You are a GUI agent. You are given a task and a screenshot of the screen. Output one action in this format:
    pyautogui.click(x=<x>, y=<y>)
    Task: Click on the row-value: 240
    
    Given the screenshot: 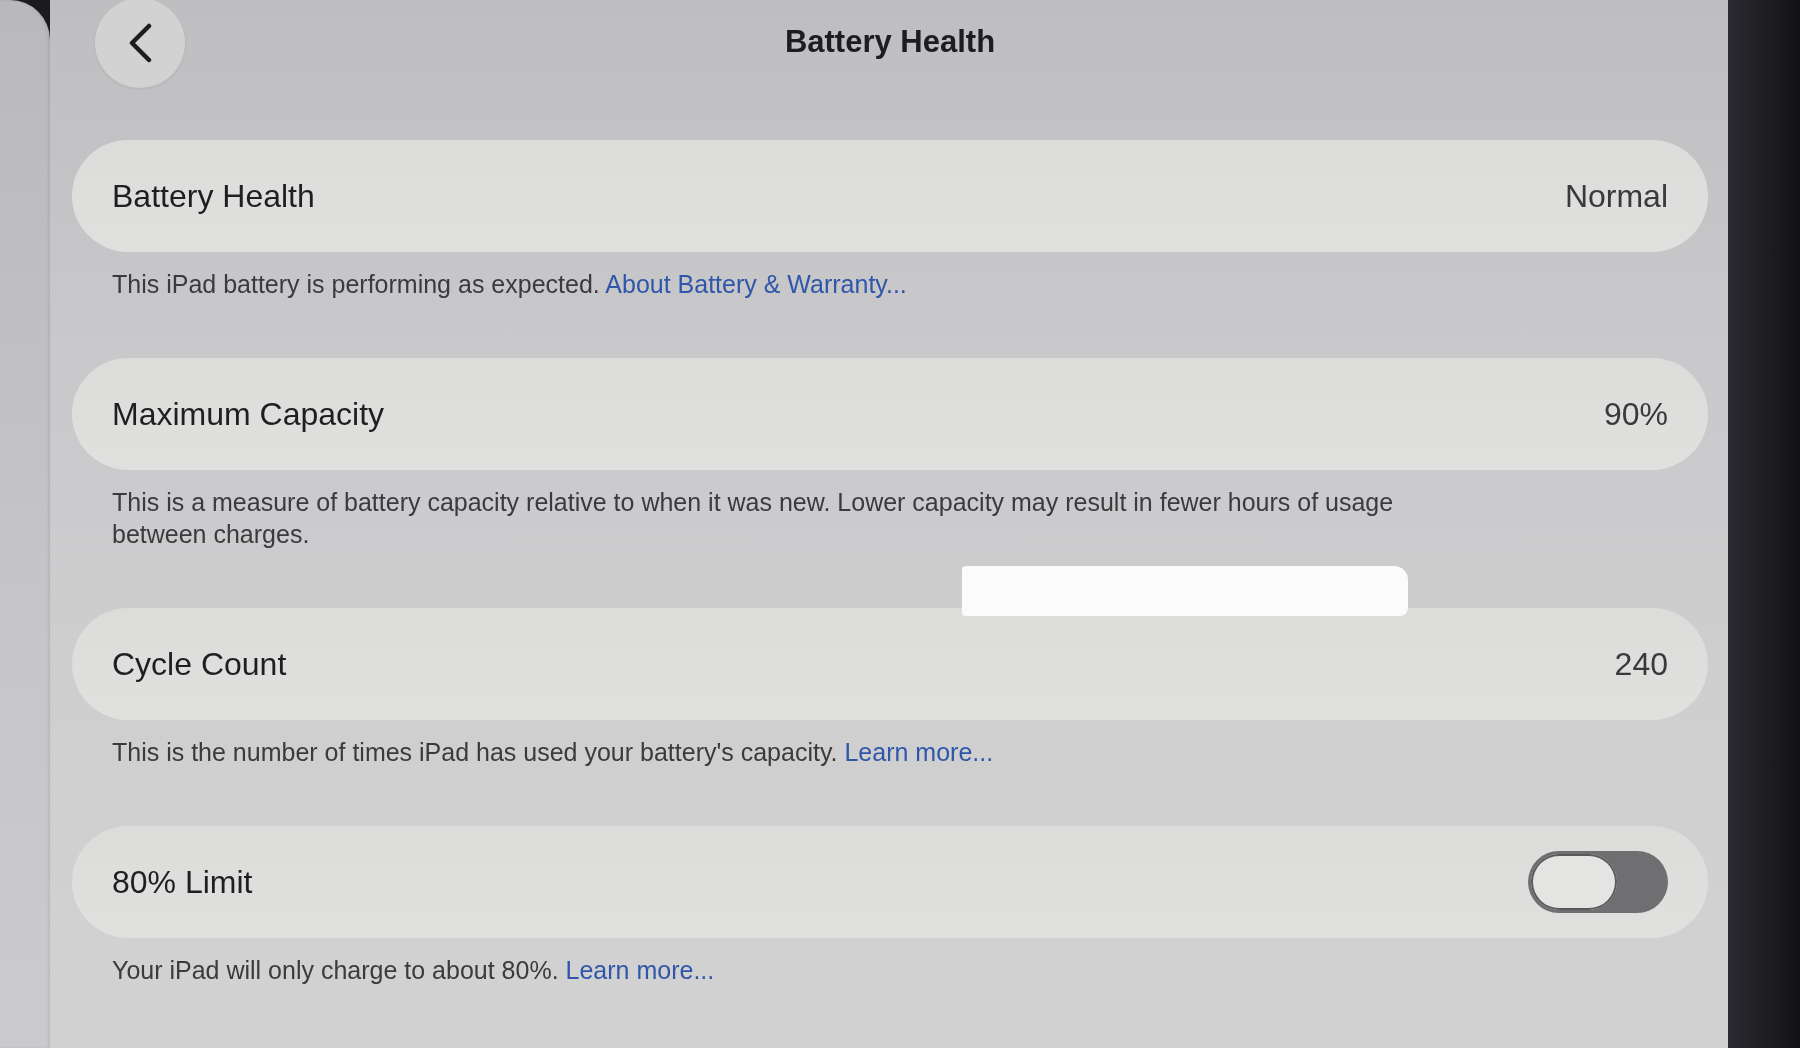 What is the action you would take?
    pyautogui.click(x=1641, y=664)
    